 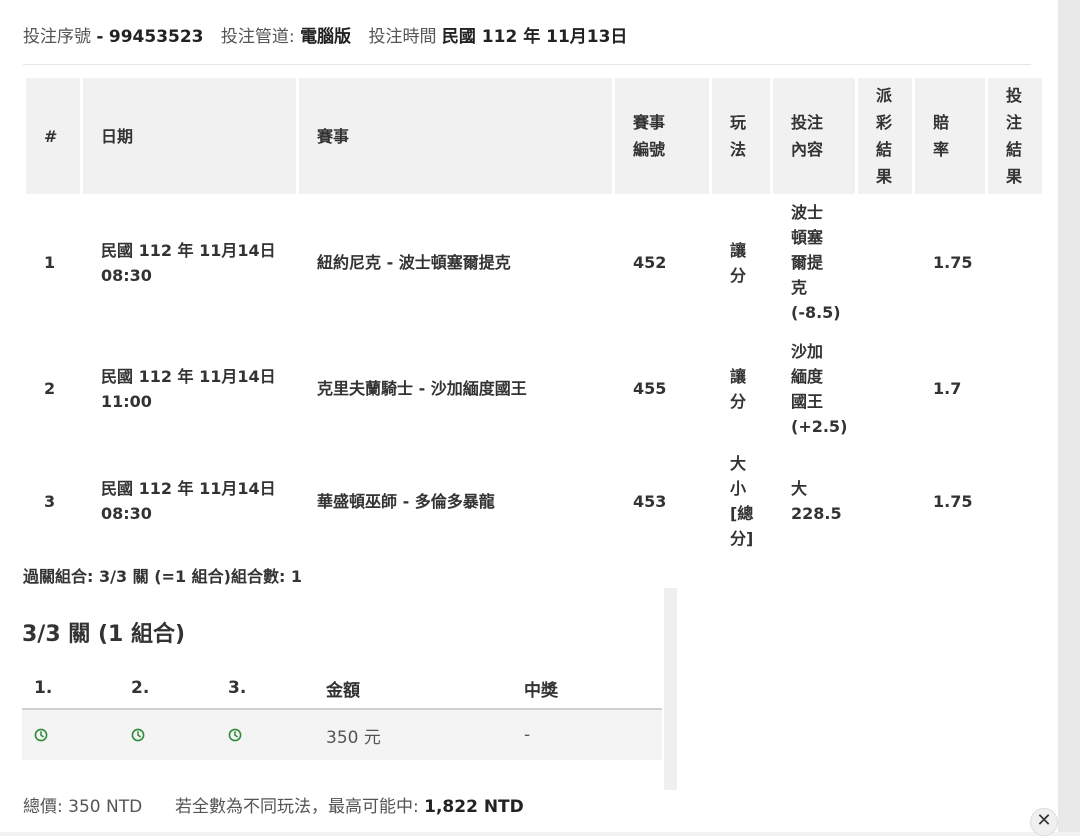 What do you see at coordinates (100, 37) in the screenshot?
I see `serial-sep: -` at bounding box center [100, 37].